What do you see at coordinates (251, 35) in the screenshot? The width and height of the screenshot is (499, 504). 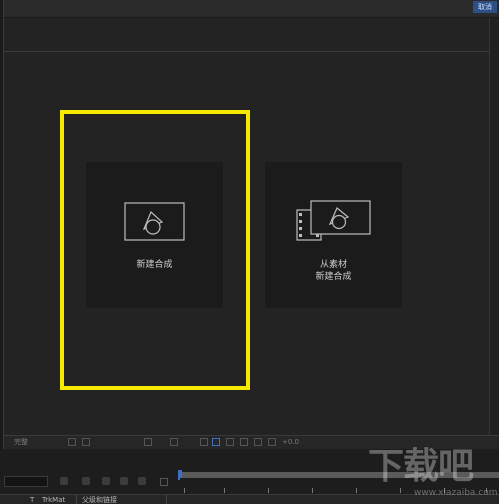 I see `composition-header` at bounding box center [251, 35].